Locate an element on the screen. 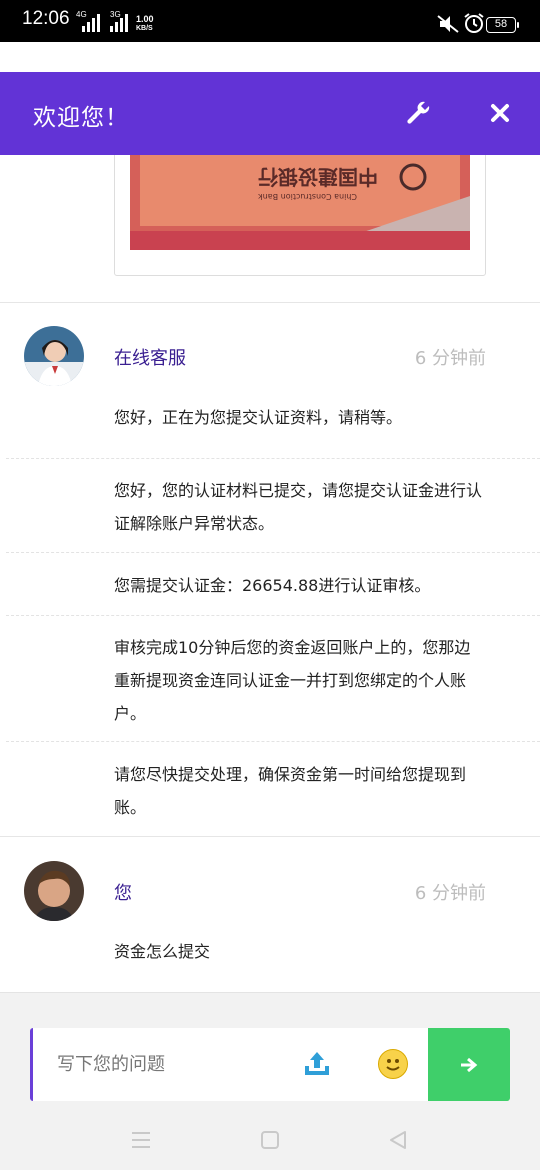 The image size is (540, 1170). card-bank-name: 中国建设银行 is located at coordinates (318, 177).